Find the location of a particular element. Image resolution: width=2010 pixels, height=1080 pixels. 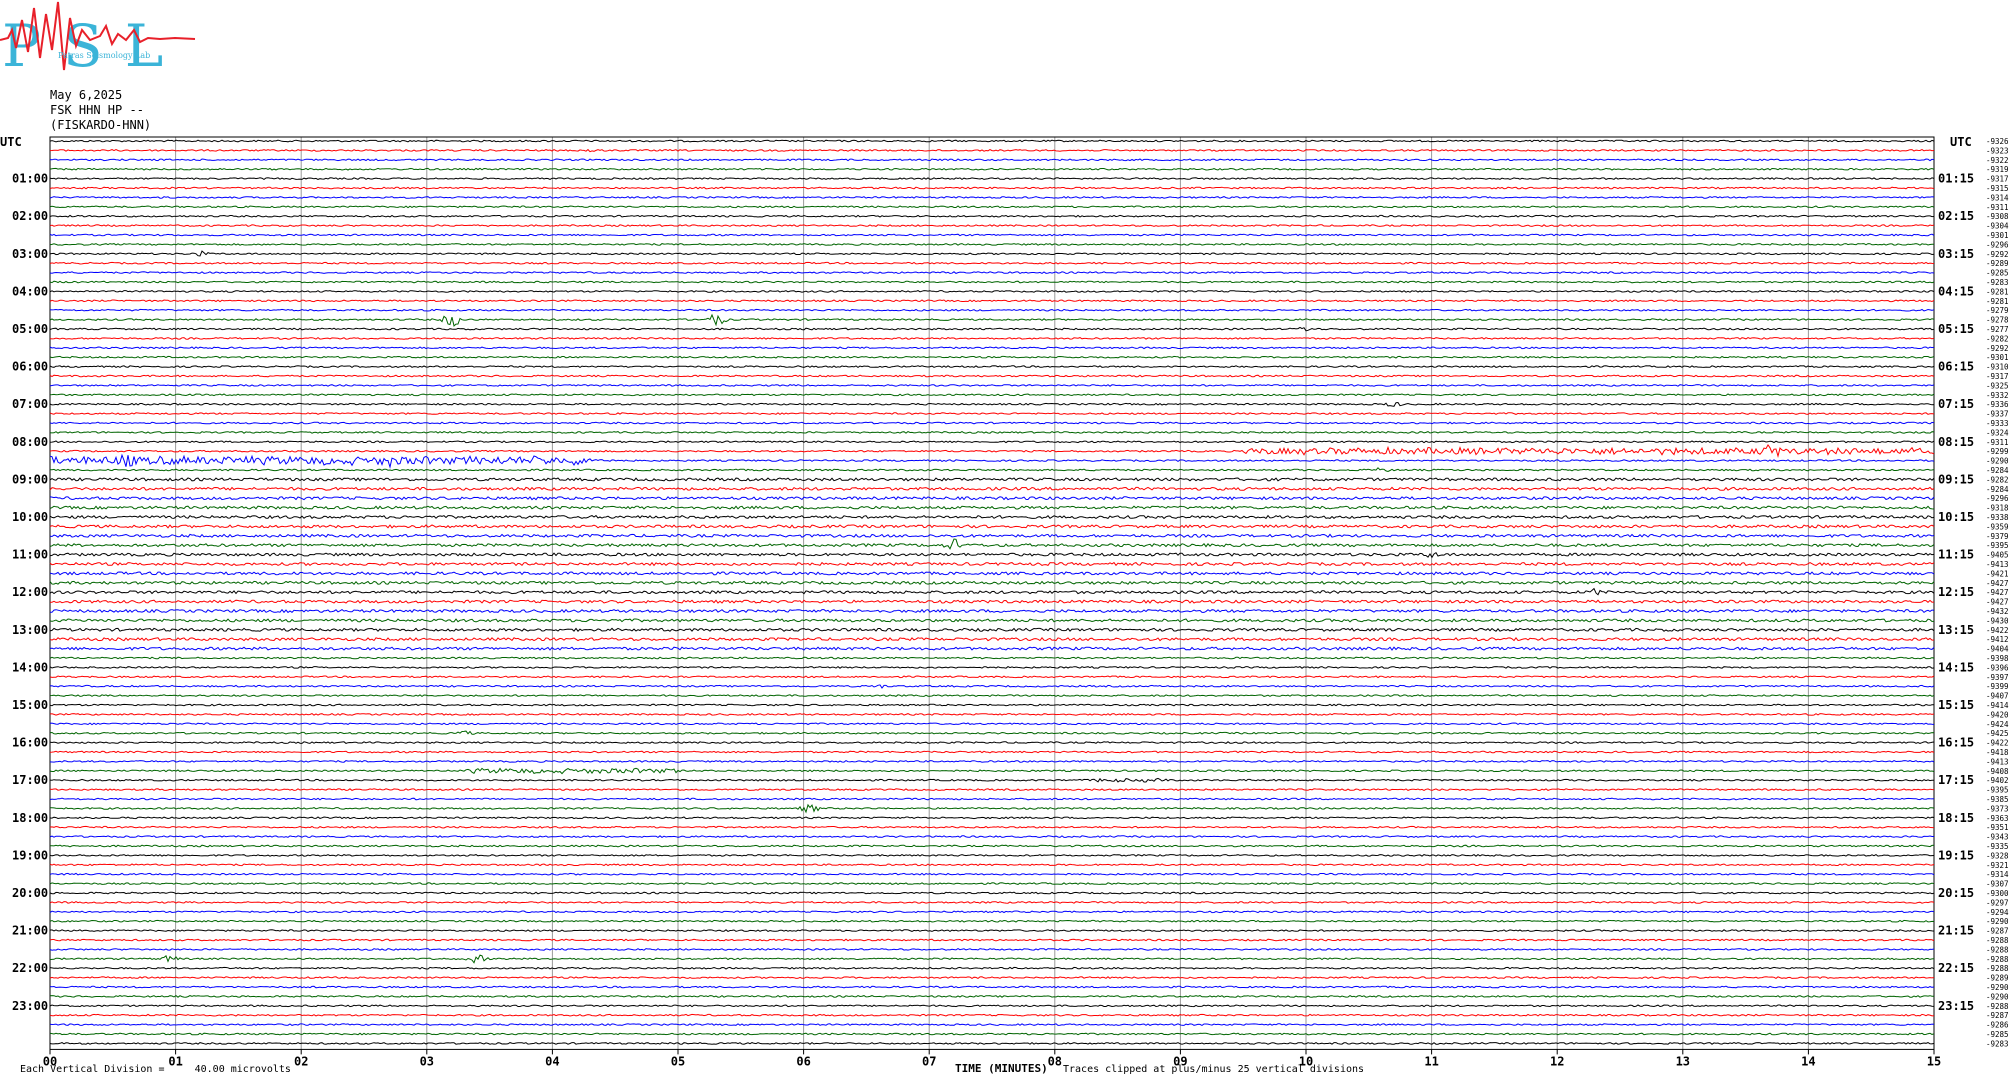

hour-label-left: 05:00 is located at coordinates (30, 329).